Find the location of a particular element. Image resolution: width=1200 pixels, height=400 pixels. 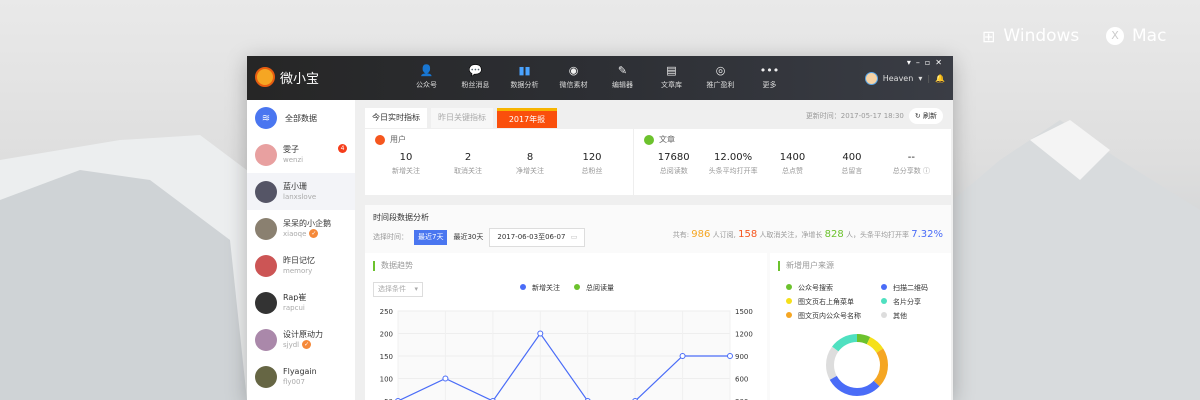

account-name: Flyagain is located at coordinates (300, 371).